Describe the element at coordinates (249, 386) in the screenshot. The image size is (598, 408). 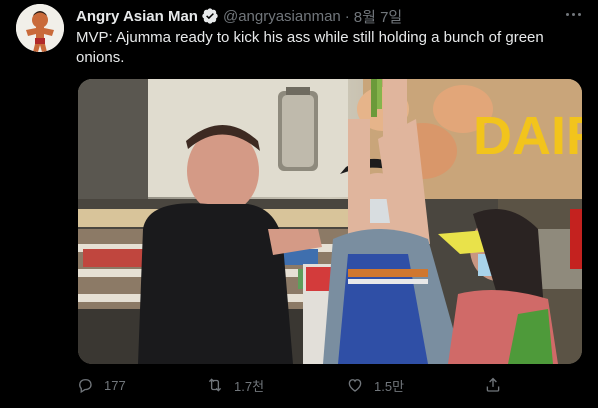
I see `retweet-count: 1.7천` at that location.